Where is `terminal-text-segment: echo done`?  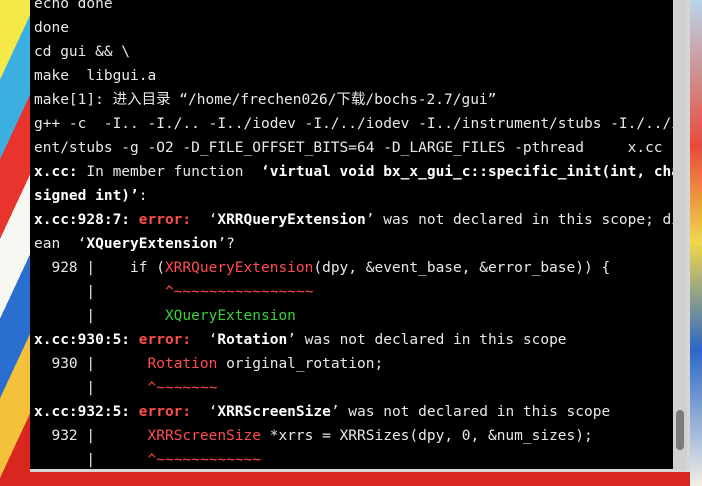 terminal-text-segment: echo done is located at coordinates (73, 6).